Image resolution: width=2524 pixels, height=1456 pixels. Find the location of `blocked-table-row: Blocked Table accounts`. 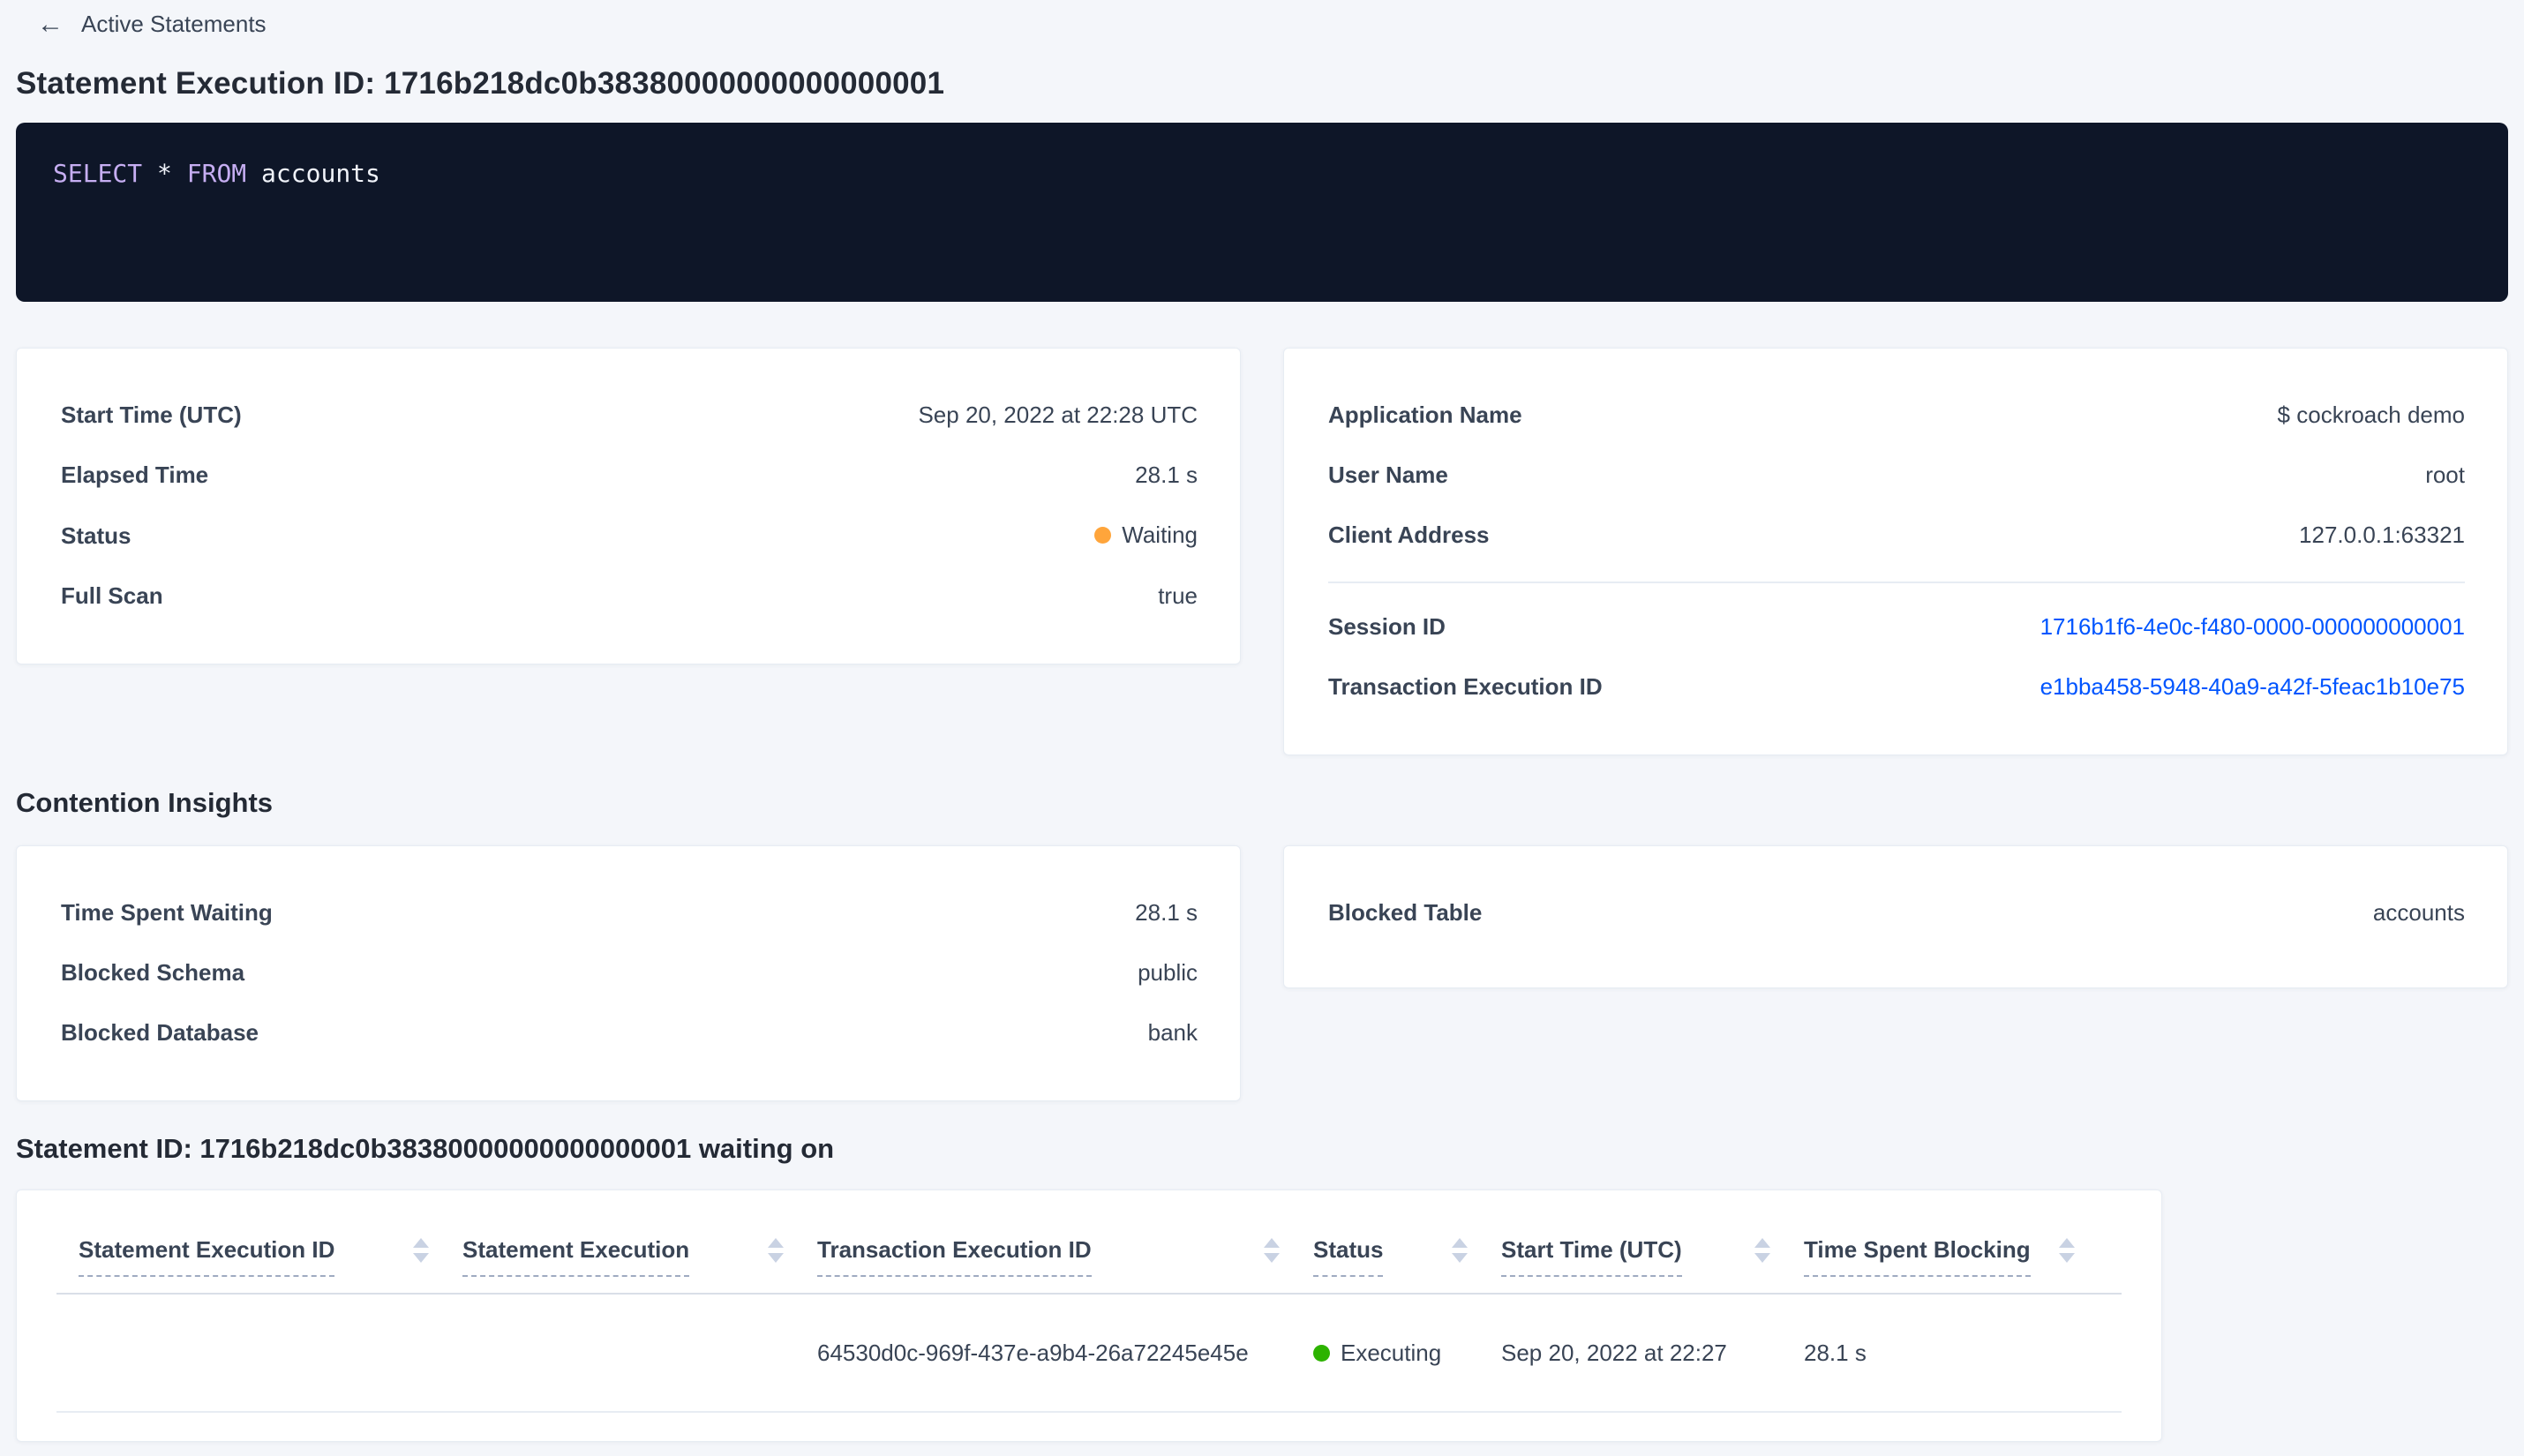

blocked-table-row: Blocked Table accounts is located at coordinates (1896, 912).